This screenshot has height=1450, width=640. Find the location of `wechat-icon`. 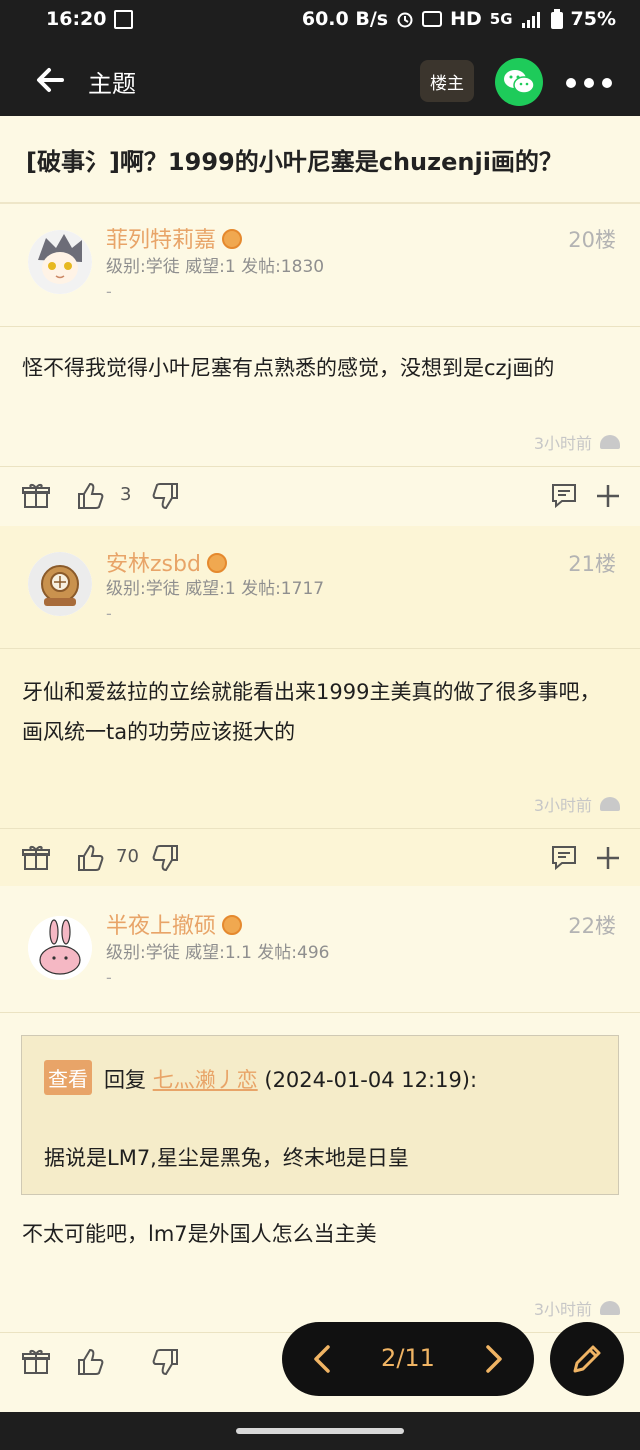

wechat-icon is located at coordinates (519, 82).